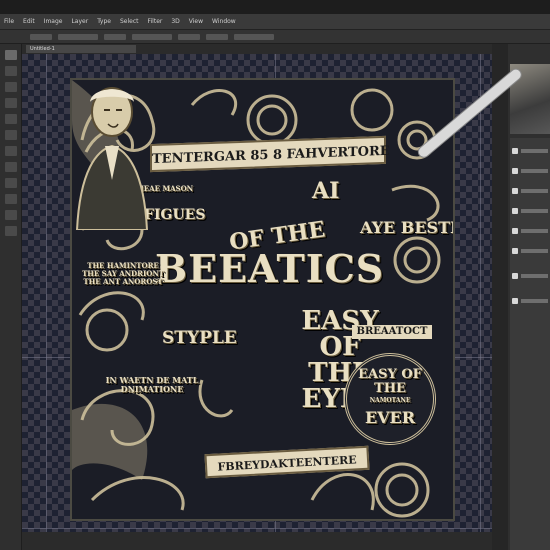  Describe the element at coordinates (326, 191) in the screenshot. I see `ai-text: AI` at that location.